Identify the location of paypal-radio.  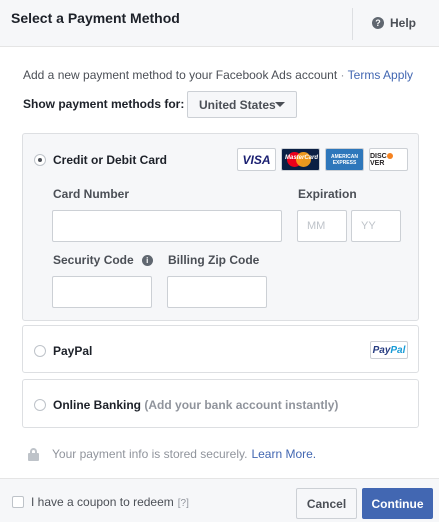
(40, 351).